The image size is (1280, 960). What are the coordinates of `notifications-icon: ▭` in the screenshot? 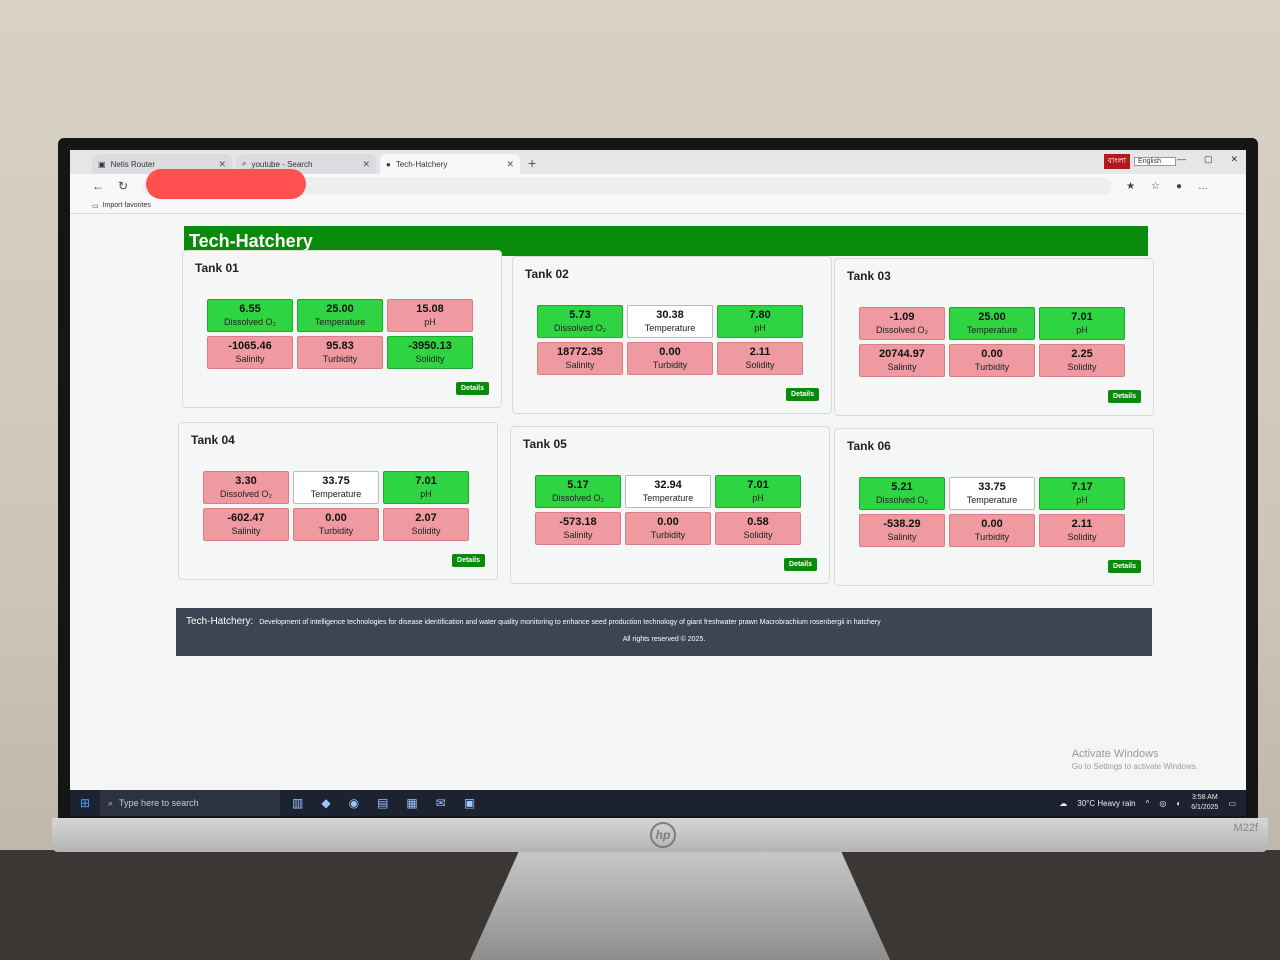 It's located at (1232, 803).